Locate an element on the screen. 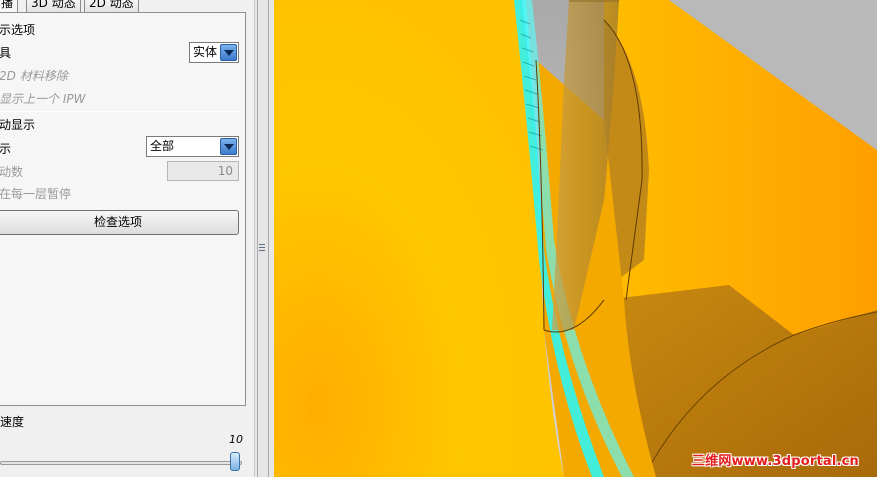 The height and width of the screenshot is (477, 877). animation-speed-slider is located at coordinates (121, 463).